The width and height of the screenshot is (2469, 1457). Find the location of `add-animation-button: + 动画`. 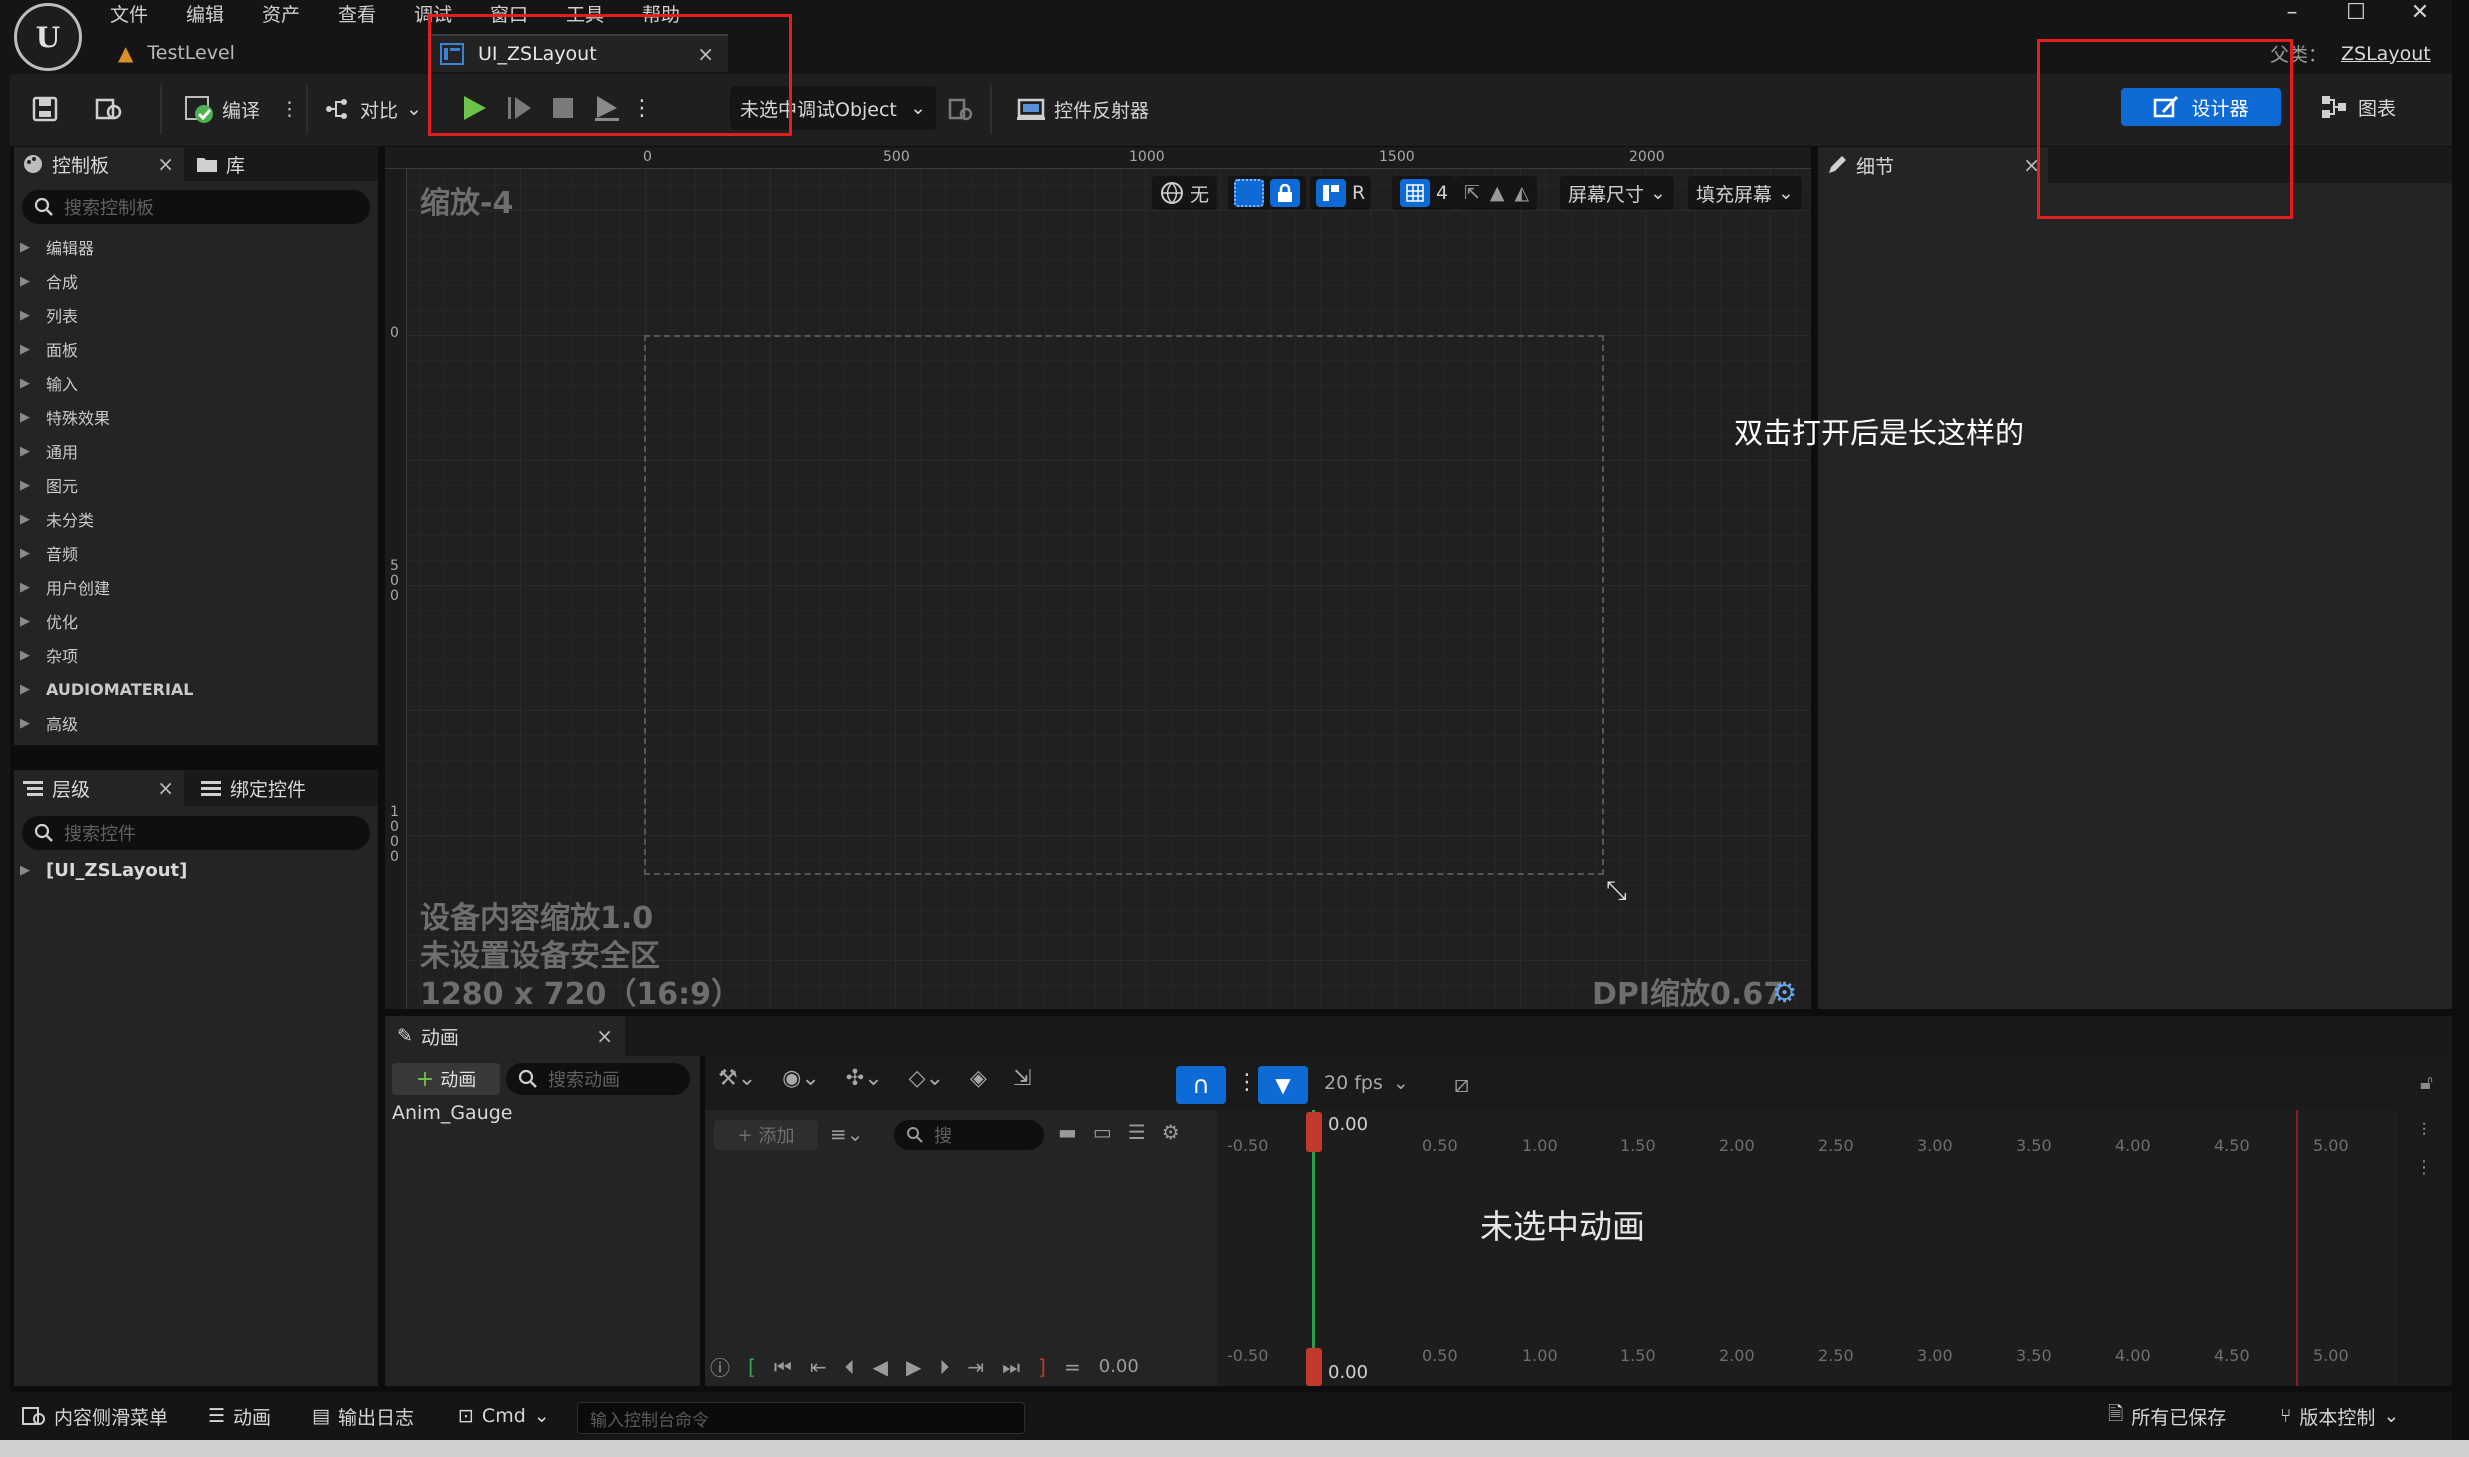

add-animation-button: + 动画 is located at coordinates (446, 1079).